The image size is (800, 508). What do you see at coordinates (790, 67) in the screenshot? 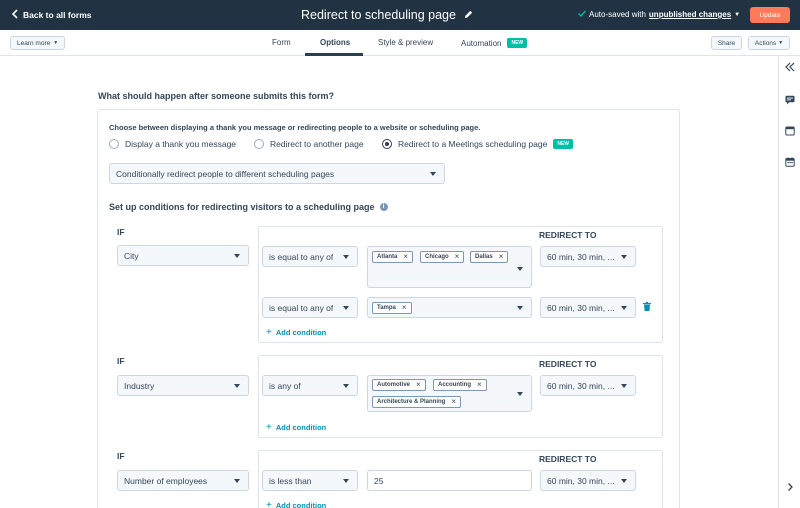
I see `collapse-double-chevron-icon` at bounding box center [790, 67].